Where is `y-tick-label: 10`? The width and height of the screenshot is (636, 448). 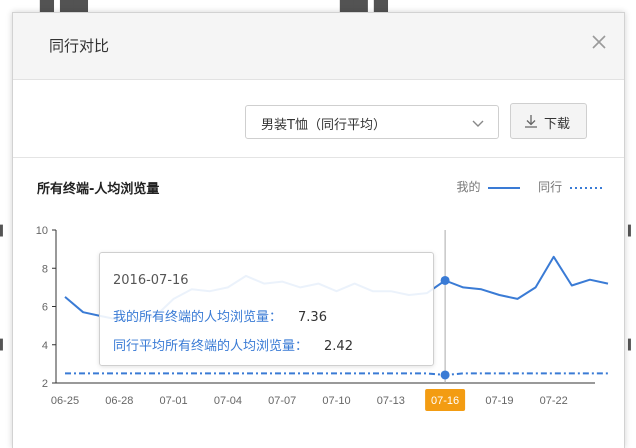
y-tick-label: 10 is located at coordinates (42, 231).